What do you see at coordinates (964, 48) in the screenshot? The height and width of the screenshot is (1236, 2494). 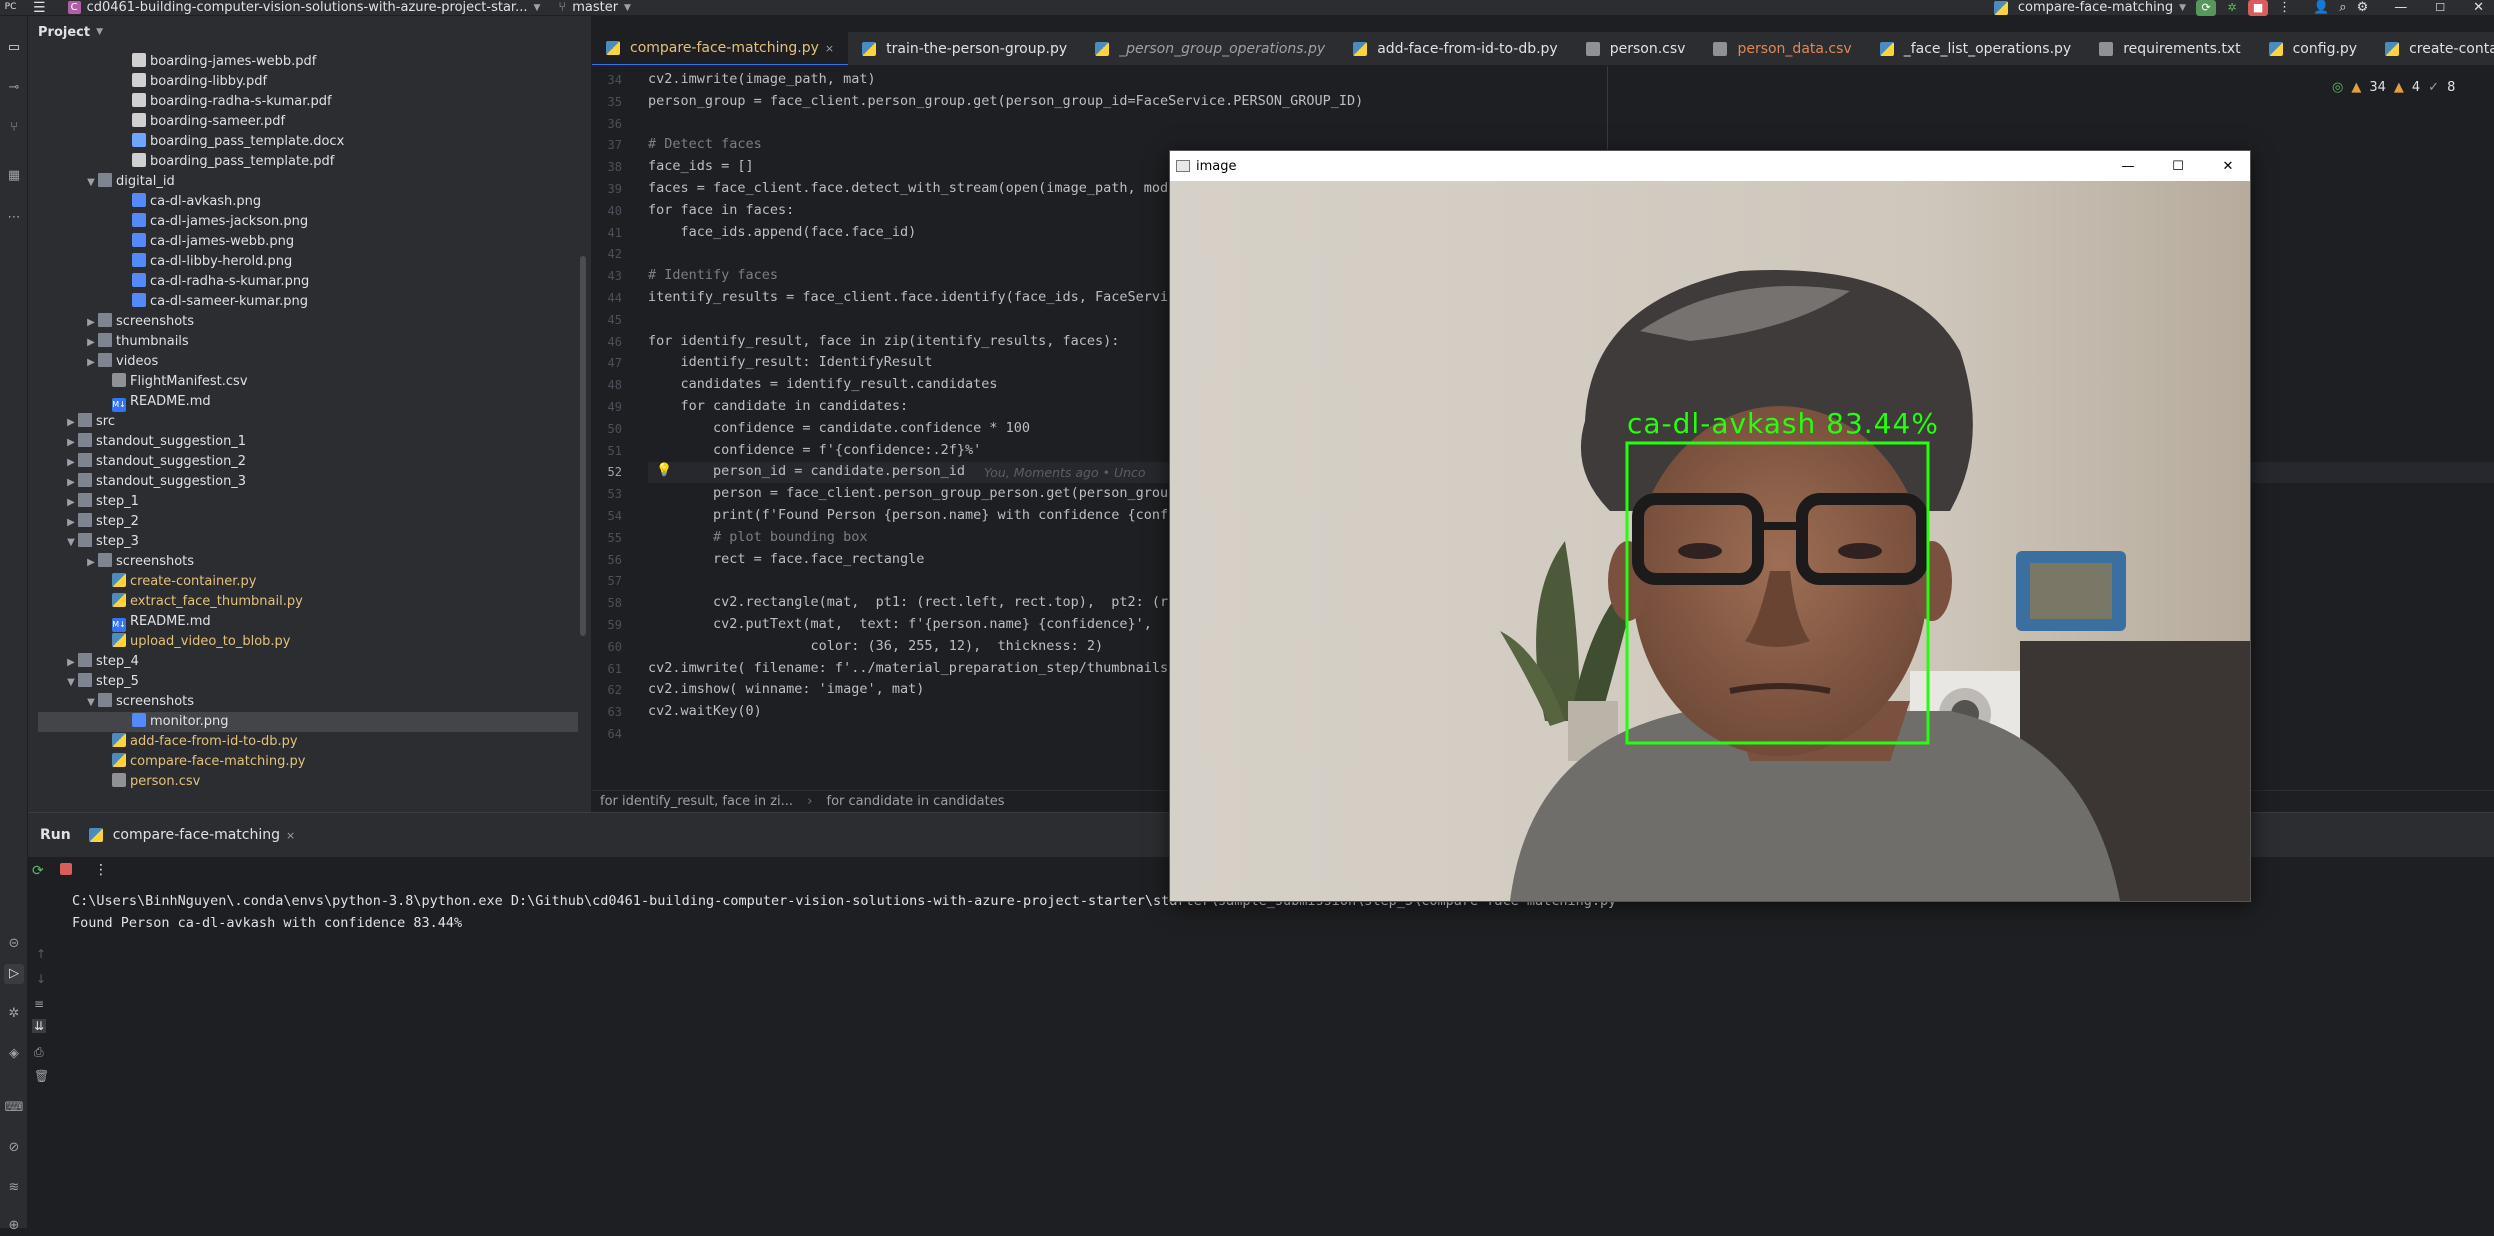 I see `editor-tab: train-the-person-group.py` at bounding box center [964, 48].